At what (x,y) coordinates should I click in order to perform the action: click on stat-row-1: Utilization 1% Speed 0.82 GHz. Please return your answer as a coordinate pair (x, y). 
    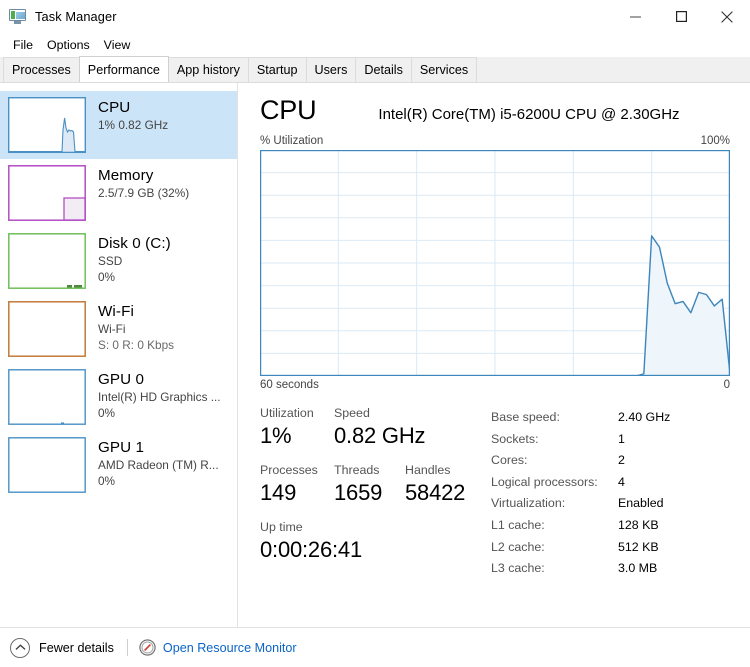
    Looking at the image, I should click on (374, 428).